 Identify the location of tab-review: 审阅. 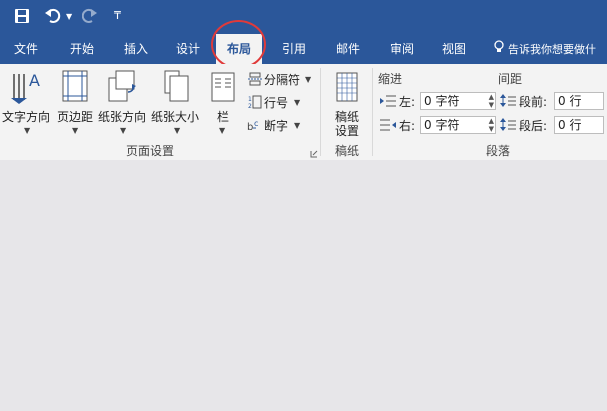
(402, 49).